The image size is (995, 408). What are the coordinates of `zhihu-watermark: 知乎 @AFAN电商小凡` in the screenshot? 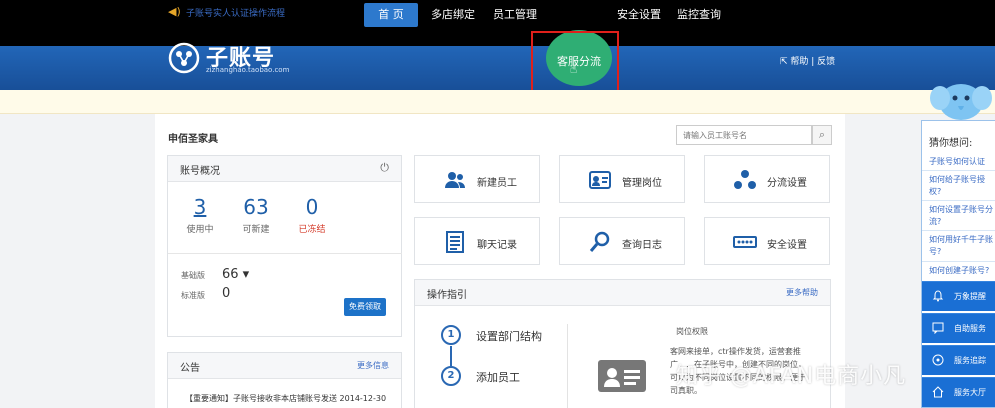 It's located at (791, 376).